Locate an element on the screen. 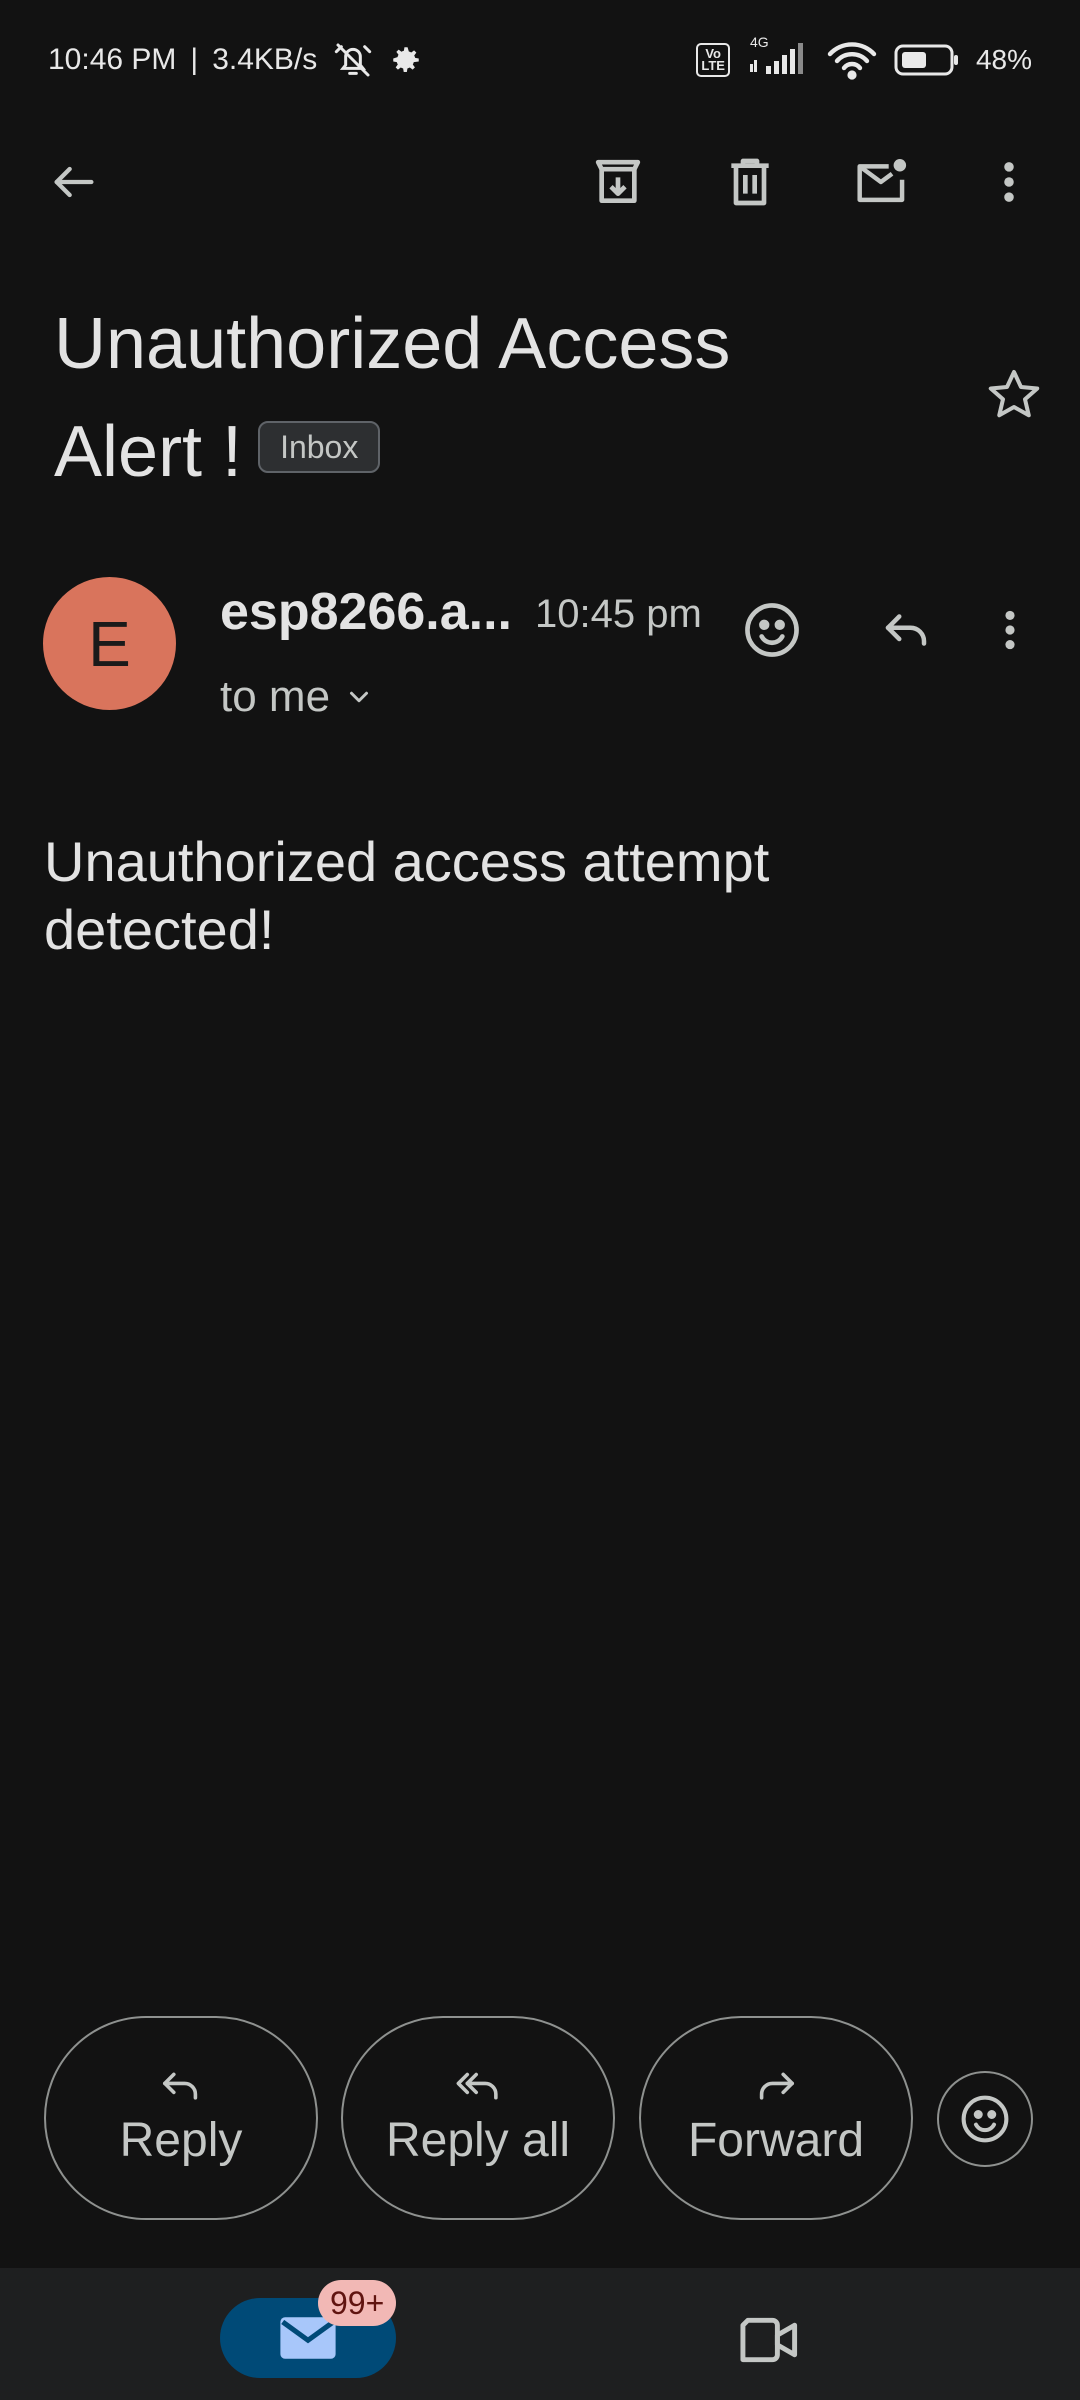  forward-button: Forward is located at coordinates (776, 2118).